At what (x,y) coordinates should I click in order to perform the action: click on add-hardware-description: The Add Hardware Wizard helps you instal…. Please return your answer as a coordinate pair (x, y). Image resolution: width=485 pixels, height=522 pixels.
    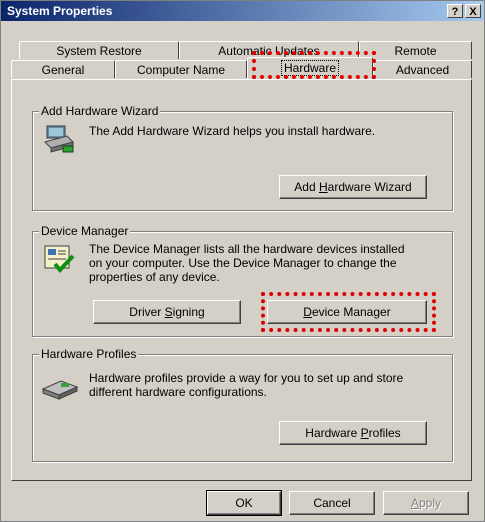
    Looking at the image, I should click on (232, 131).